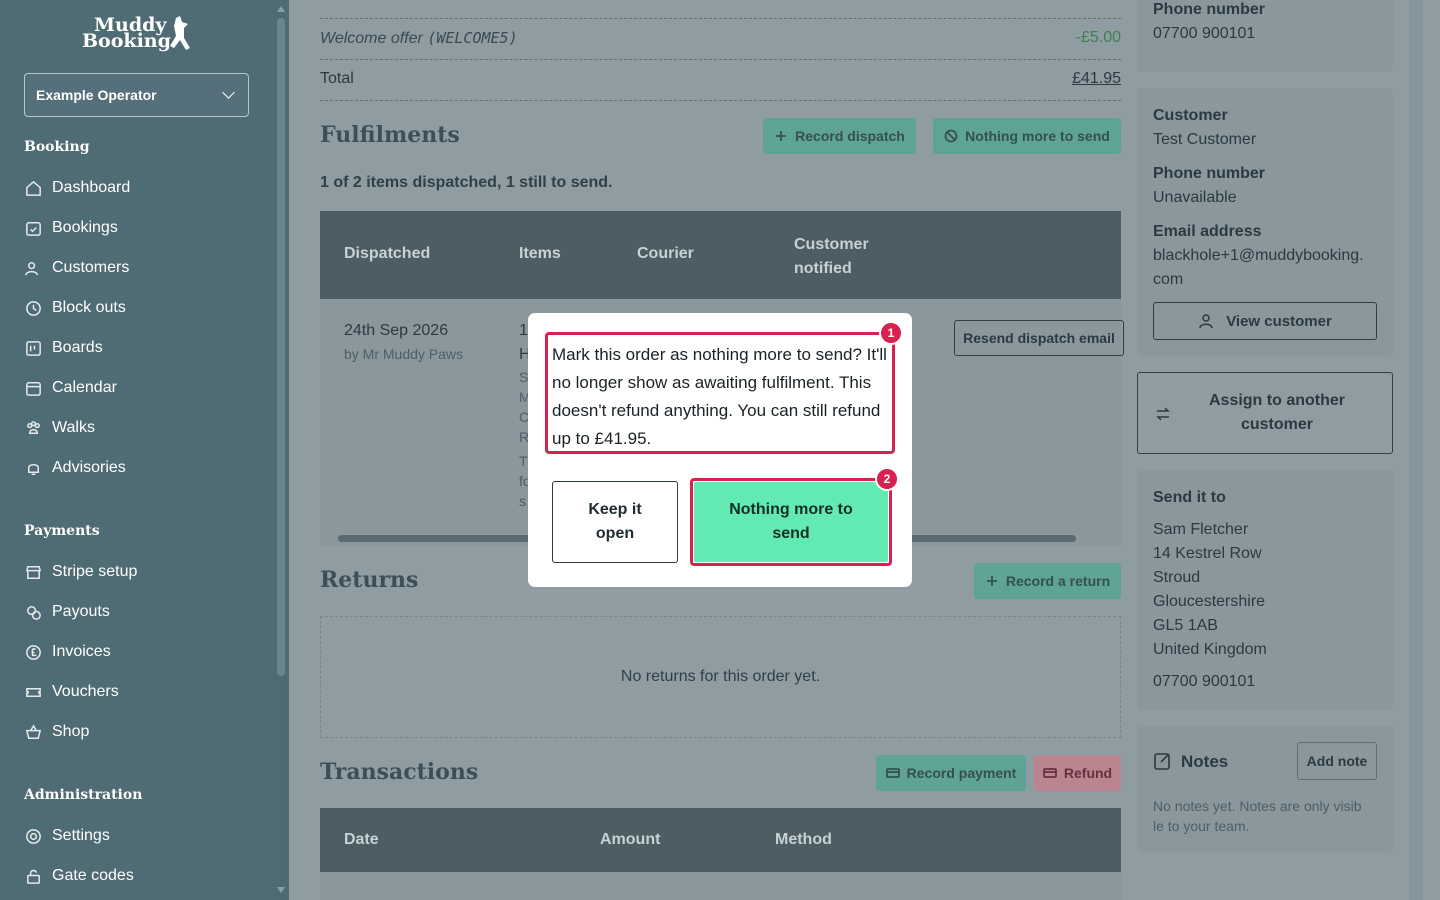 This screenshot has width=1440, height=900. I want to click on notes-icon, so click(1162, 761).